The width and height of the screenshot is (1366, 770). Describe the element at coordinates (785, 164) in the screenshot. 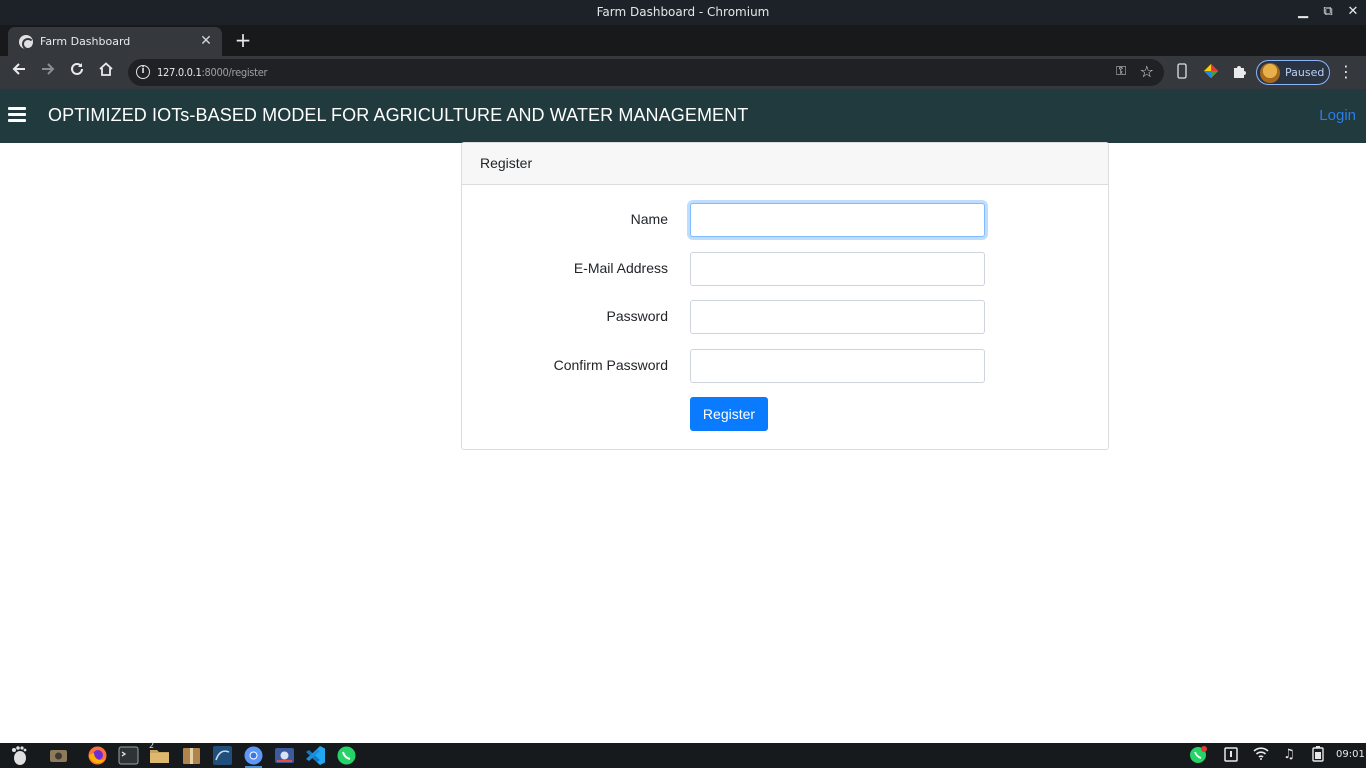

I see `card-header: Register` at that location.